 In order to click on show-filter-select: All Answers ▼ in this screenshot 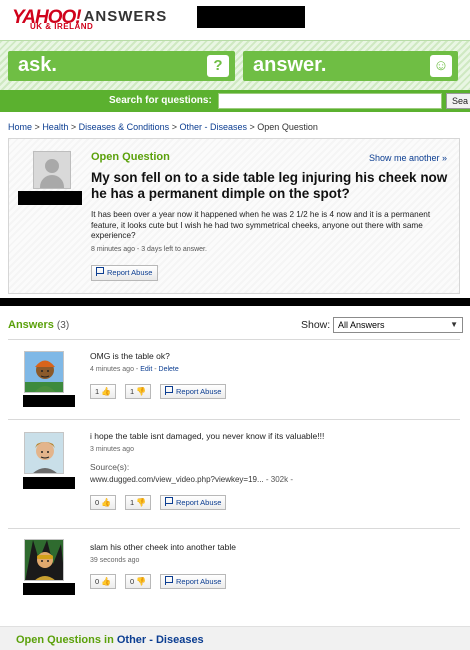, I will do `click(398, 325)`.